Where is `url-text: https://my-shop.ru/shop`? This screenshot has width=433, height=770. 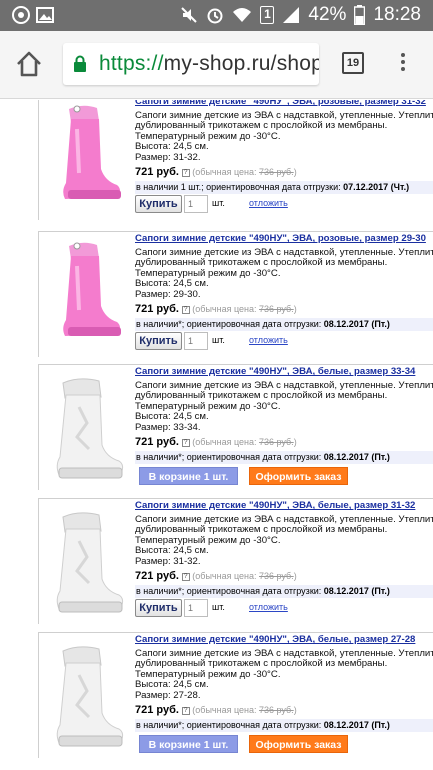 url-text: https://my-shop.ru/shop is located at coordinates (209, 64).